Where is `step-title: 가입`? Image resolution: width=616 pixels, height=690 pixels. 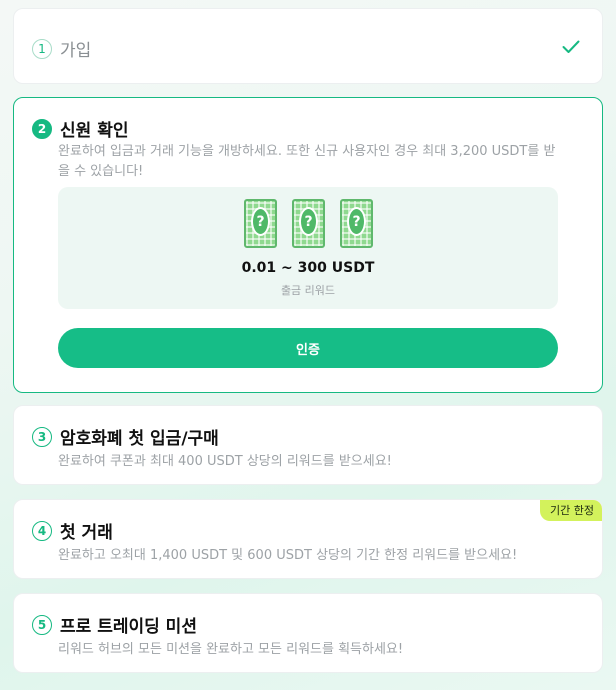
step-title: 가입 is located at coordinates (76, 51).